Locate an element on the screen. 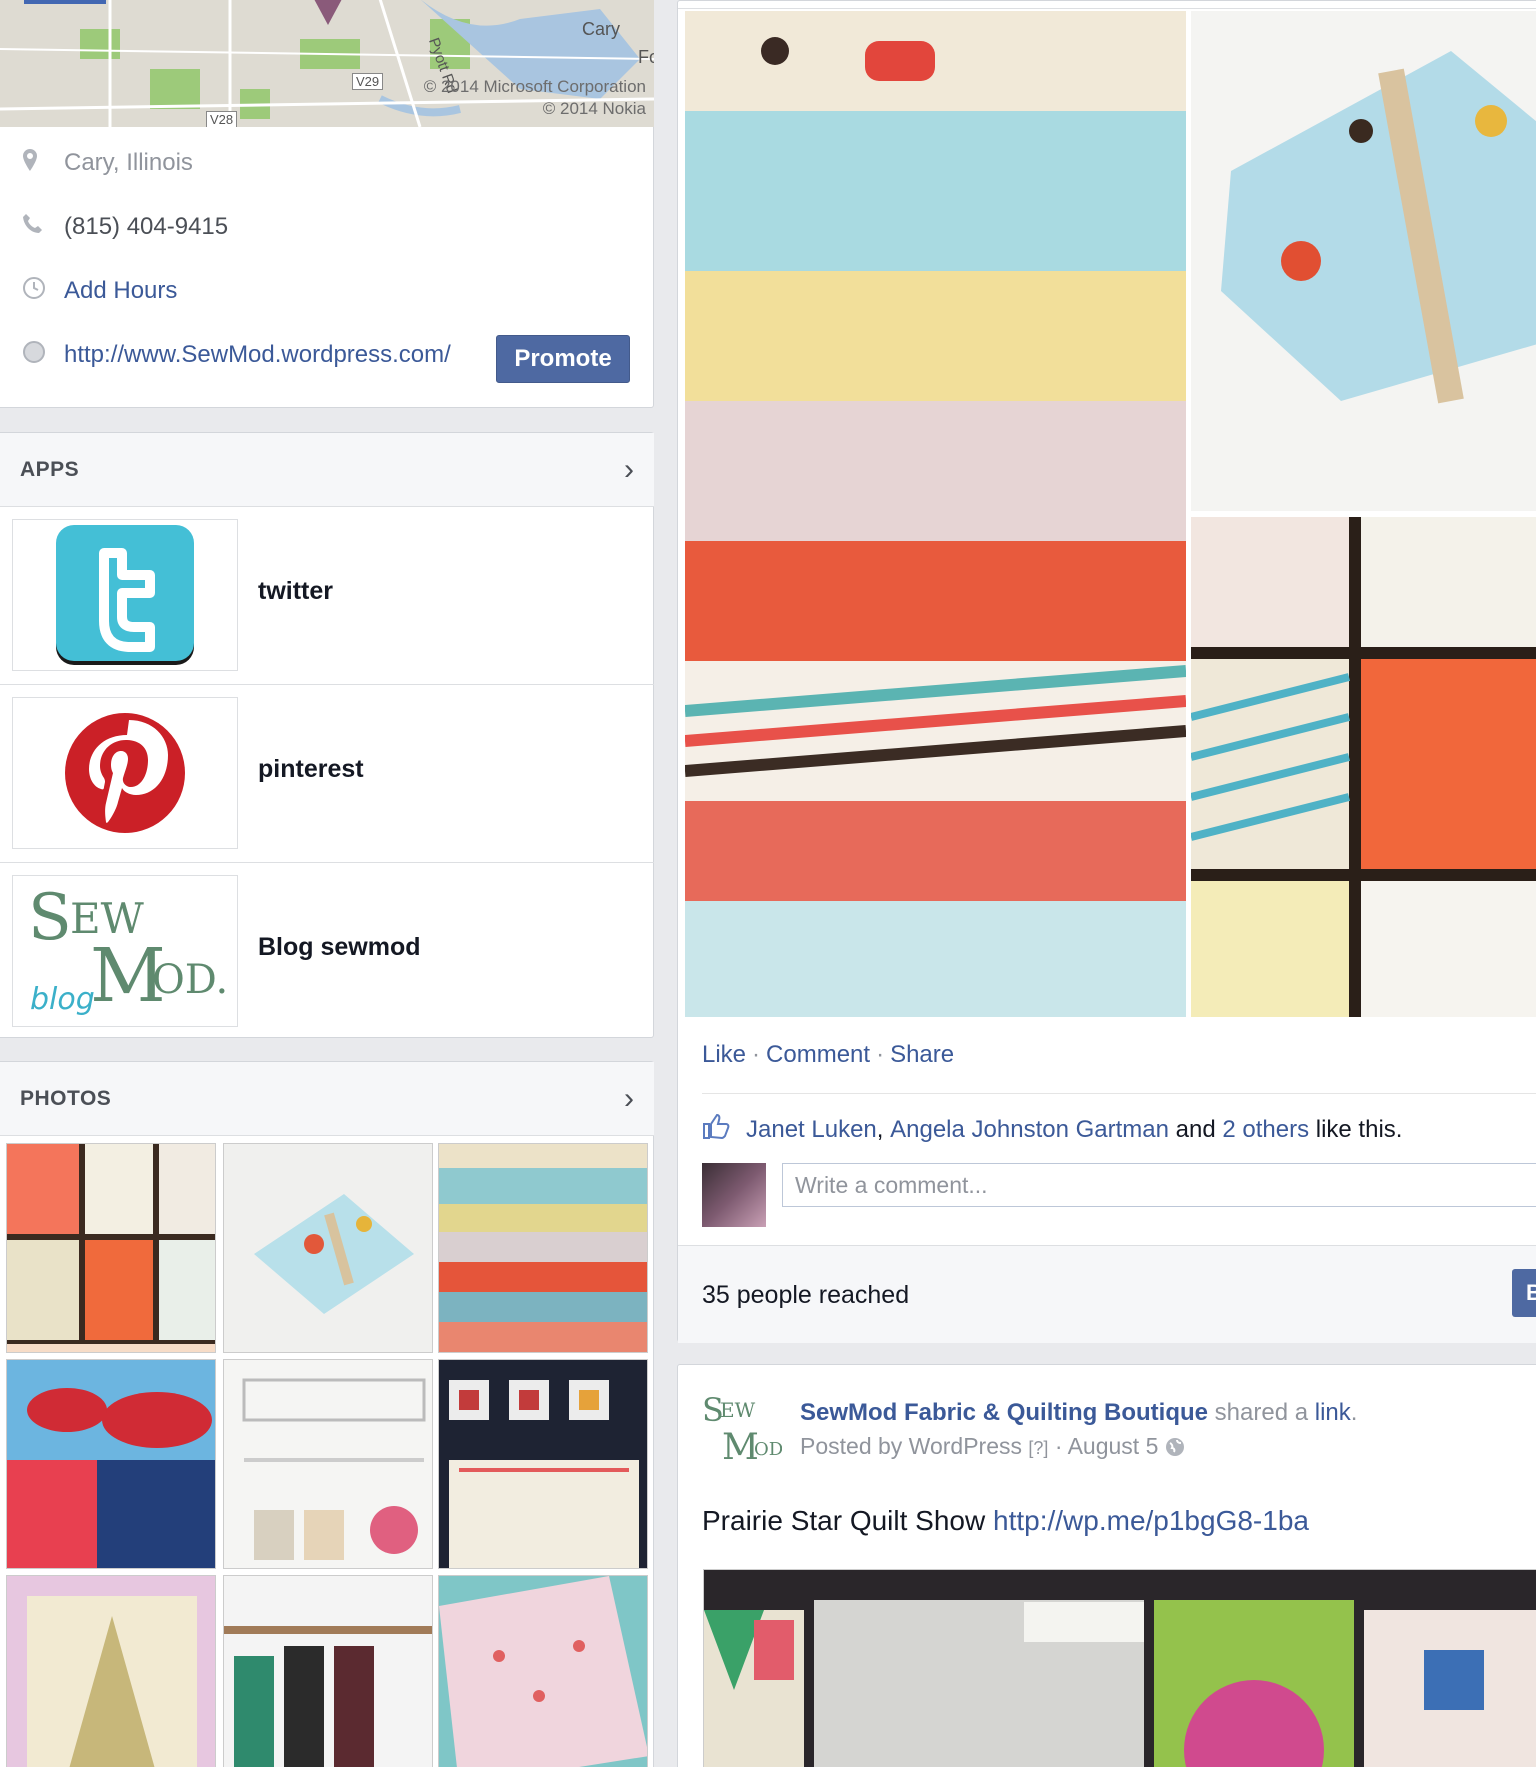  map-tab-marker is located at coordinates (65, 2).